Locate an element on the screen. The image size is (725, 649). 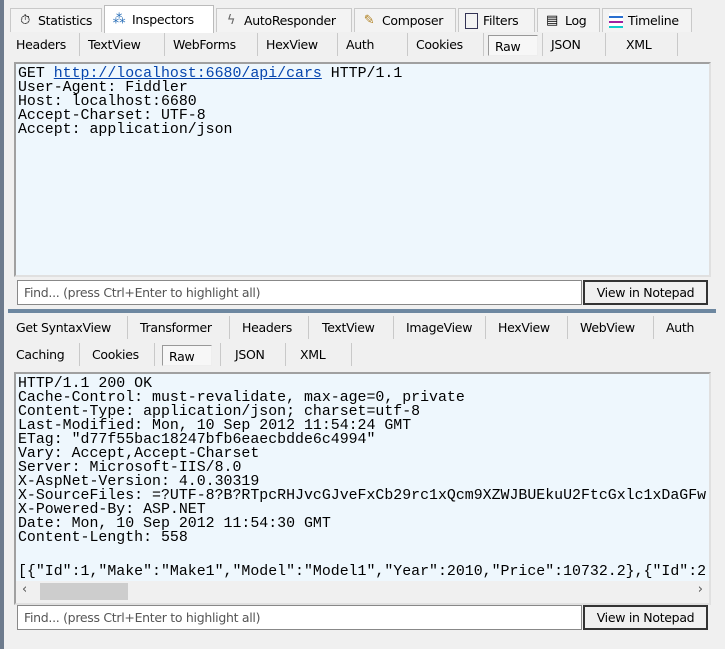
header-line: Server: Microsoft-IIS/8.0 is located at coordinates (130, 468).